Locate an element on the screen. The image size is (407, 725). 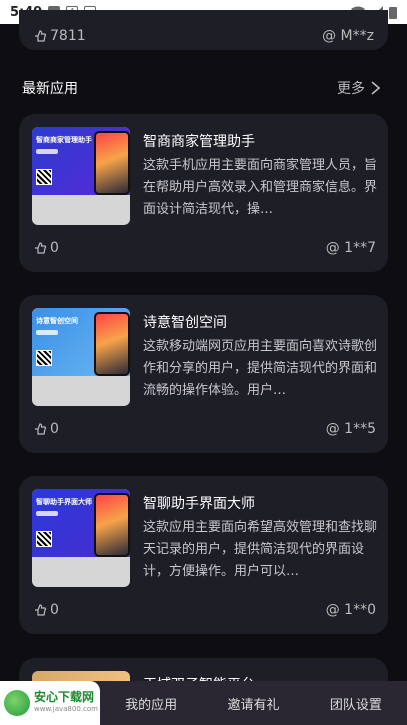
tab-my-apps: 我的应用 is located at coordinates (151, 703).